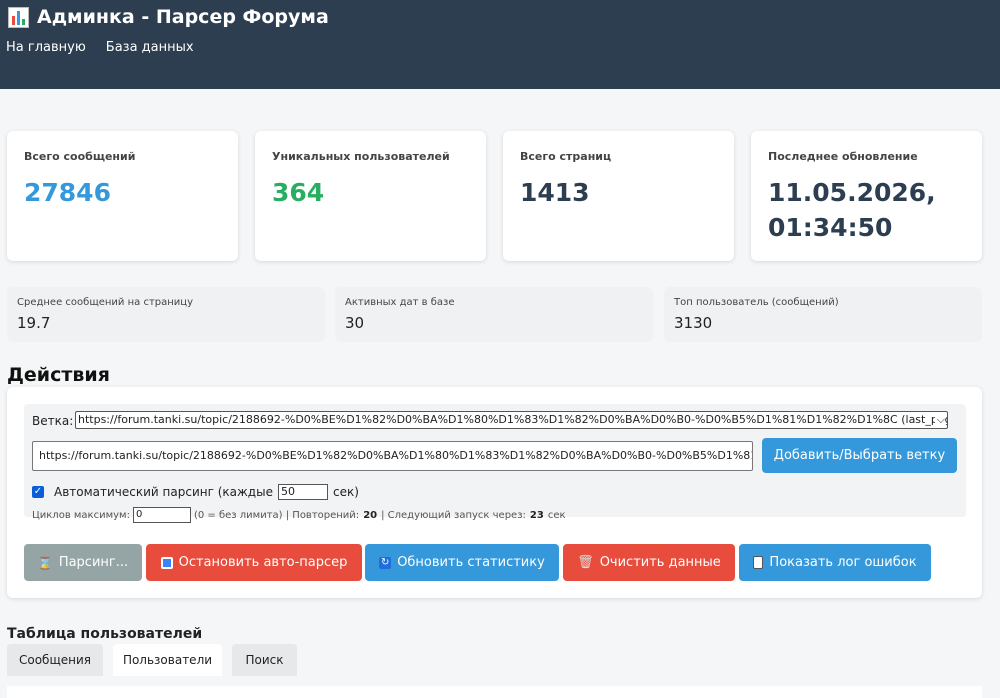 Image resolution: width=1000 pixels, height=698 pixels. What do you see at coordinates (298, 192) in the screenshot?
I see `stat-value: 364` at bounding box center [298, 192].